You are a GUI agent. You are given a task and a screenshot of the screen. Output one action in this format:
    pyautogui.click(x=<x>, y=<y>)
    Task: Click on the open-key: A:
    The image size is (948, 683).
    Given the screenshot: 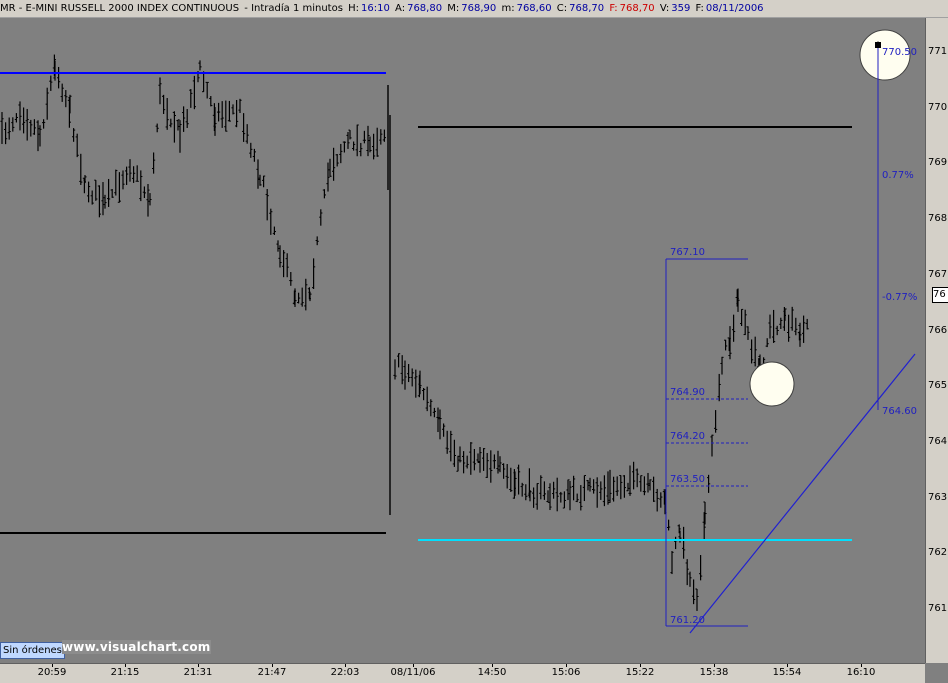 What is the action you would take?
    pyautogui.click(x=400, y=8)
    